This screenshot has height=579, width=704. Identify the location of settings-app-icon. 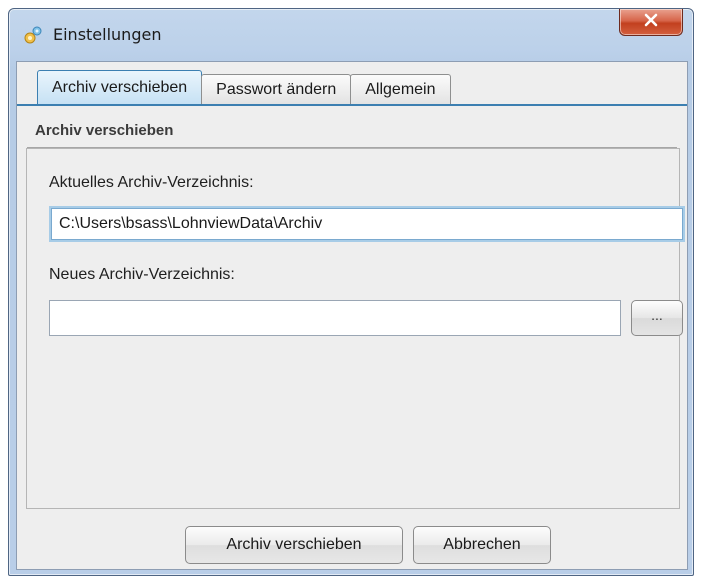
(33, 35).